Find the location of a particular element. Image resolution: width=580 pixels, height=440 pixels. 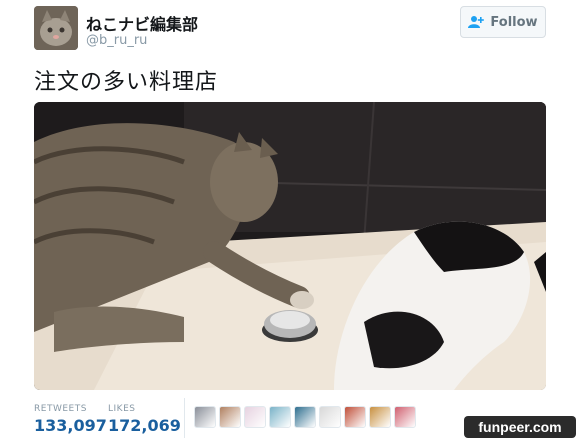

stats-divider is located at coordinates (184, 418).